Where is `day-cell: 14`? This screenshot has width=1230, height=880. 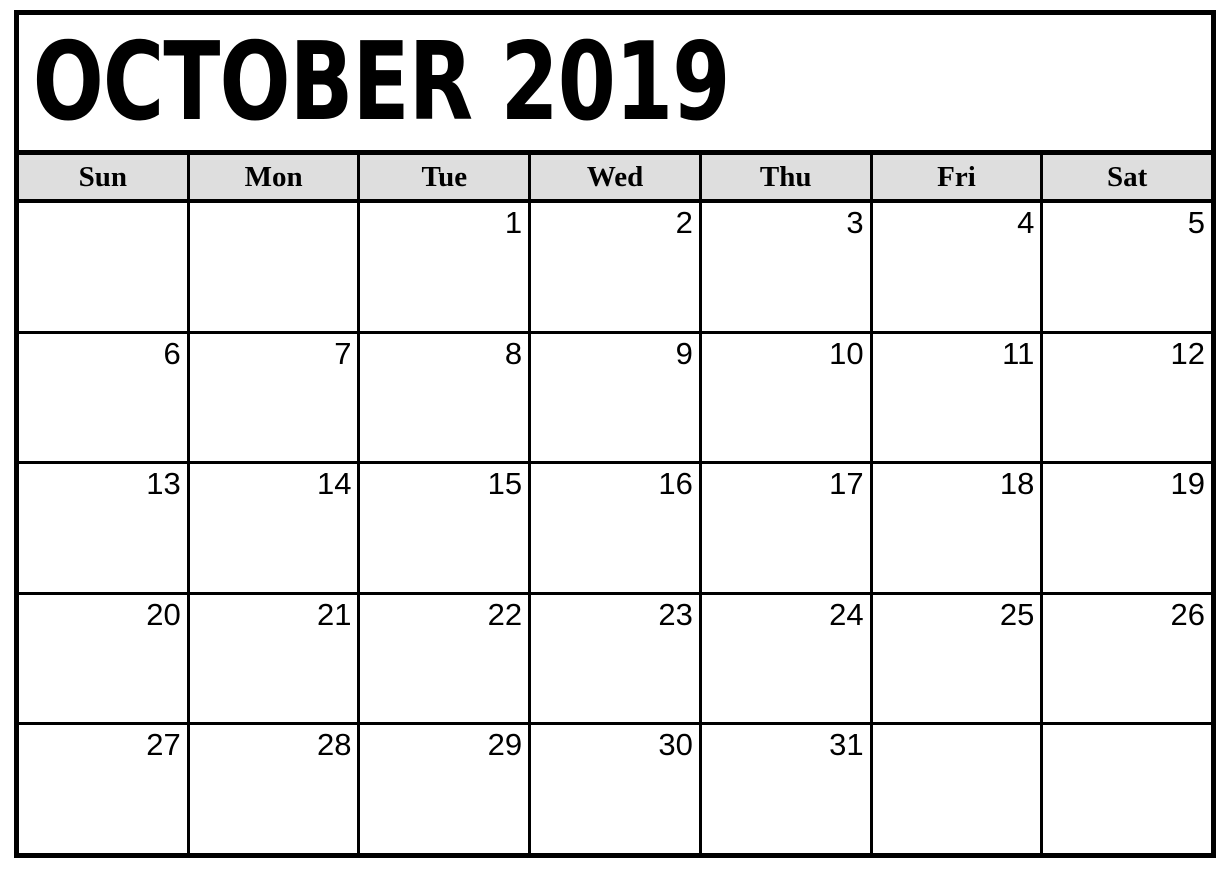 day-cell: 14 is located at coordinates (275, 528).